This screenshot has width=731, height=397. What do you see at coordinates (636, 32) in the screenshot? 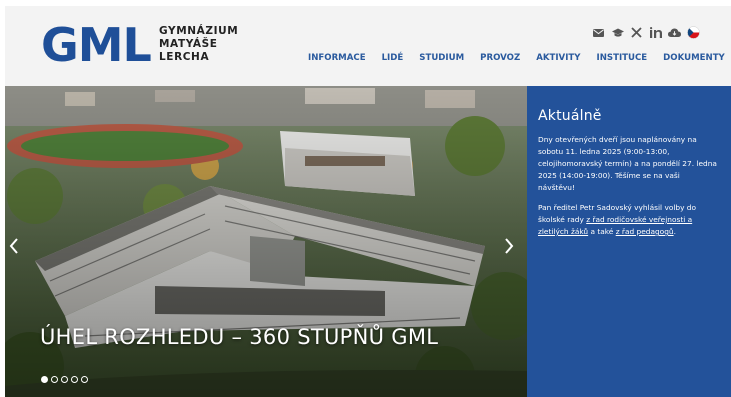
I see `x-icon` at bounding box center [636, 32].